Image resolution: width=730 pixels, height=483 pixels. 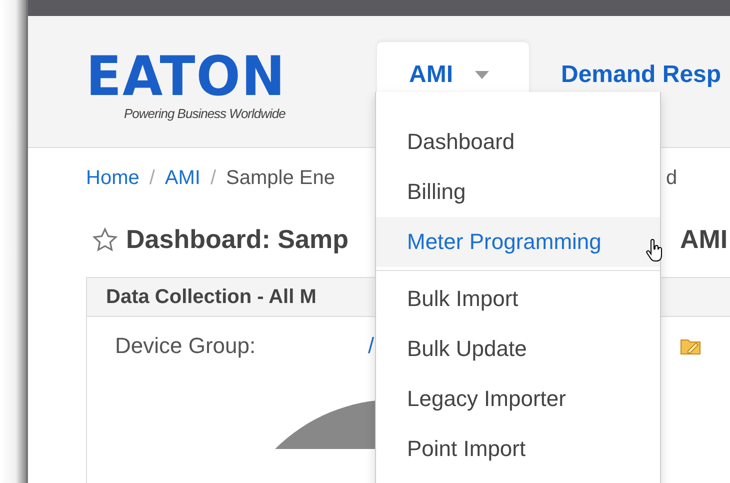 What do you see at coordinates (691, 346) in the screenshot?
I see `folder-edit-icon` at bounding box center [691, 346].